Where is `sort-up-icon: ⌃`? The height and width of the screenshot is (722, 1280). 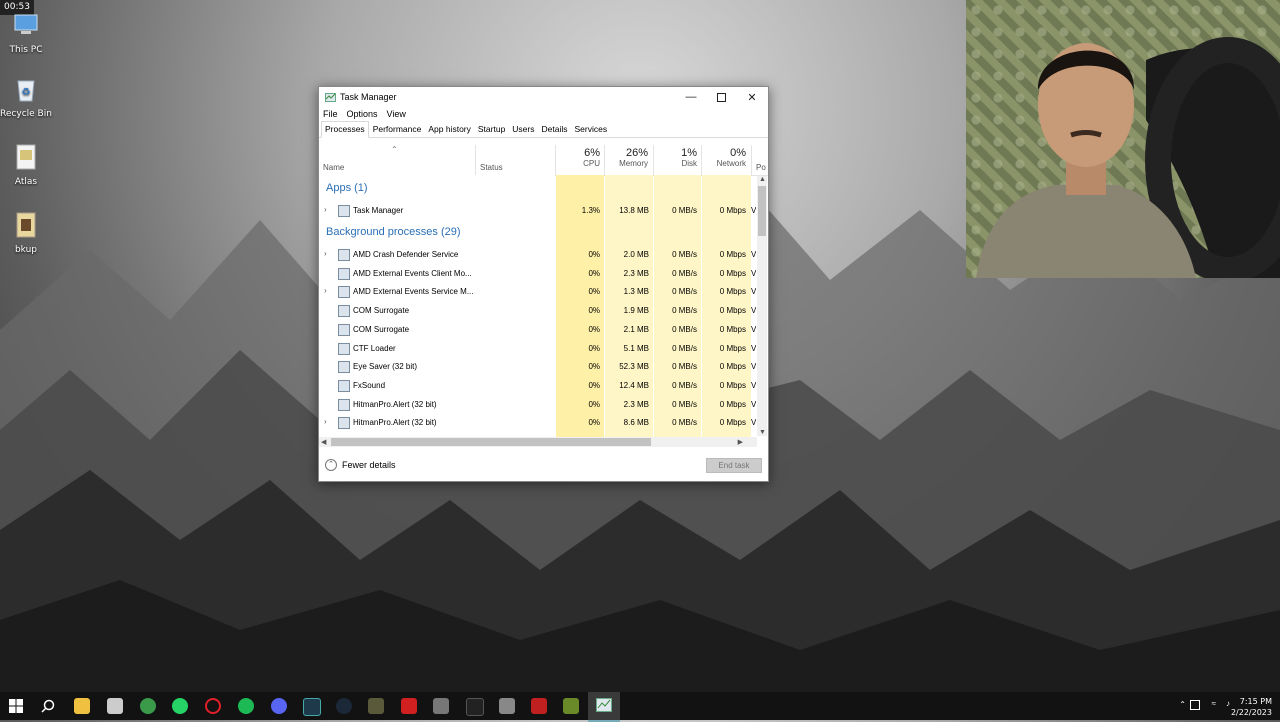
sort-up-icon: ⌃ is located at coordinates (394, 149).